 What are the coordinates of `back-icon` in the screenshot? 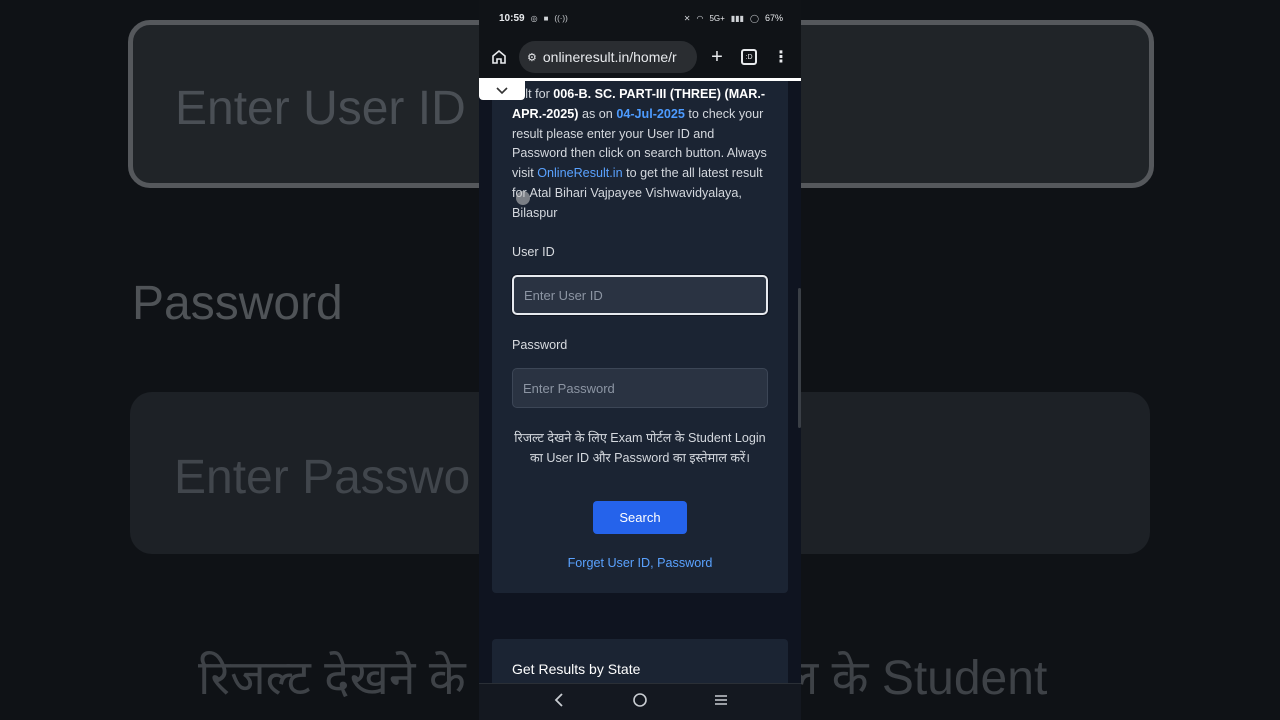 It's located at (559, 699).